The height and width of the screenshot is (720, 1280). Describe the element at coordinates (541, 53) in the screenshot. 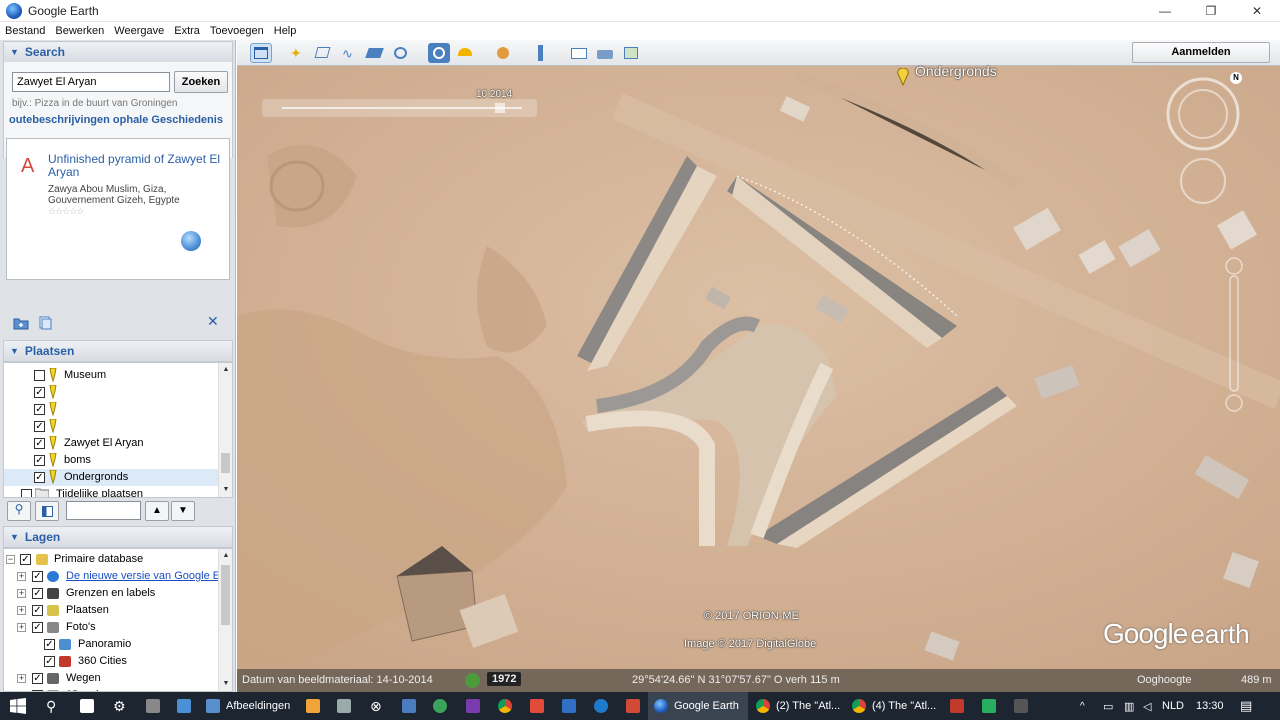

I see `ruler-icon` at that location.